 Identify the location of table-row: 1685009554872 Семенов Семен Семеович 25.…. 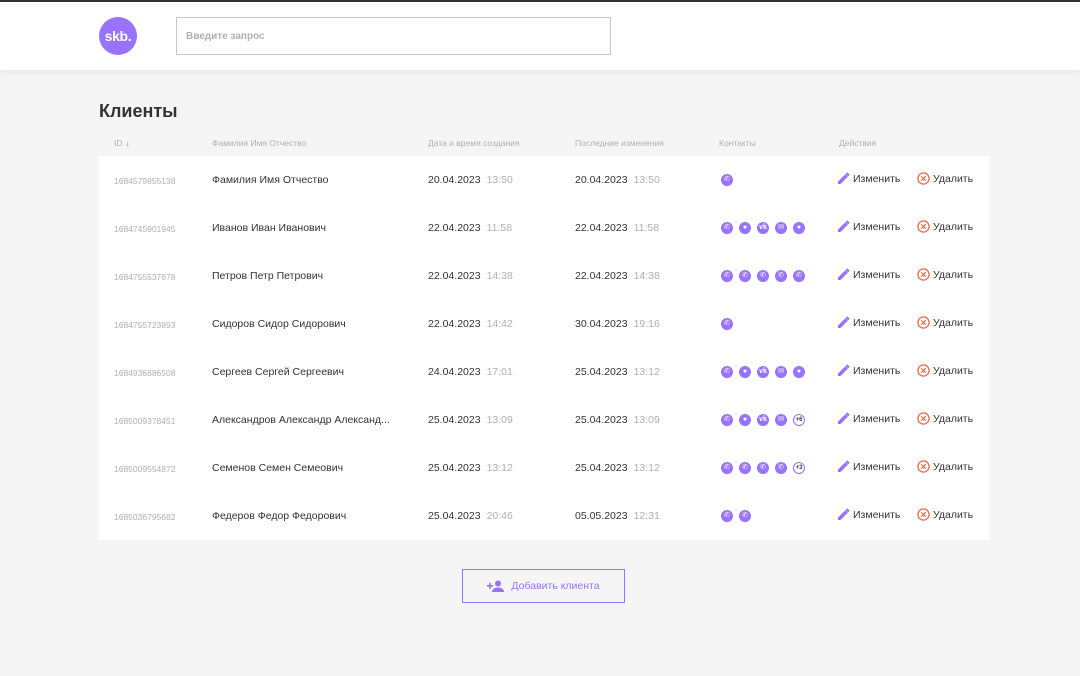
(544, 468).